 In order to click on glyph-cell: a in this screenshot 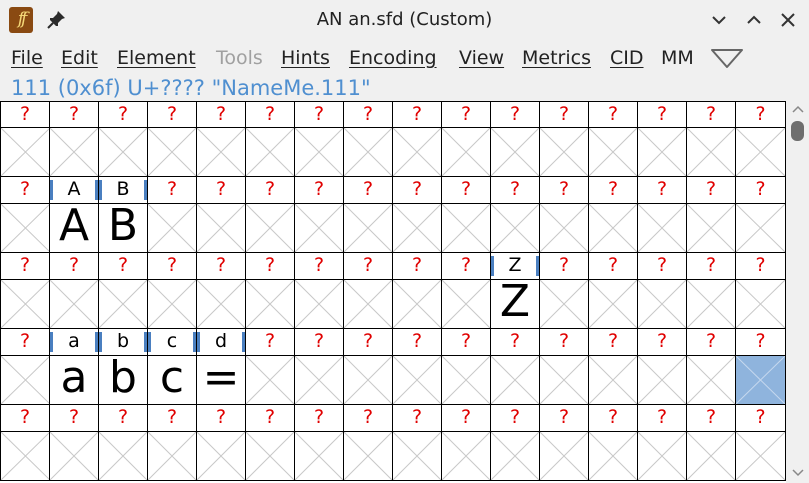, I will do `click(74, 380)`.